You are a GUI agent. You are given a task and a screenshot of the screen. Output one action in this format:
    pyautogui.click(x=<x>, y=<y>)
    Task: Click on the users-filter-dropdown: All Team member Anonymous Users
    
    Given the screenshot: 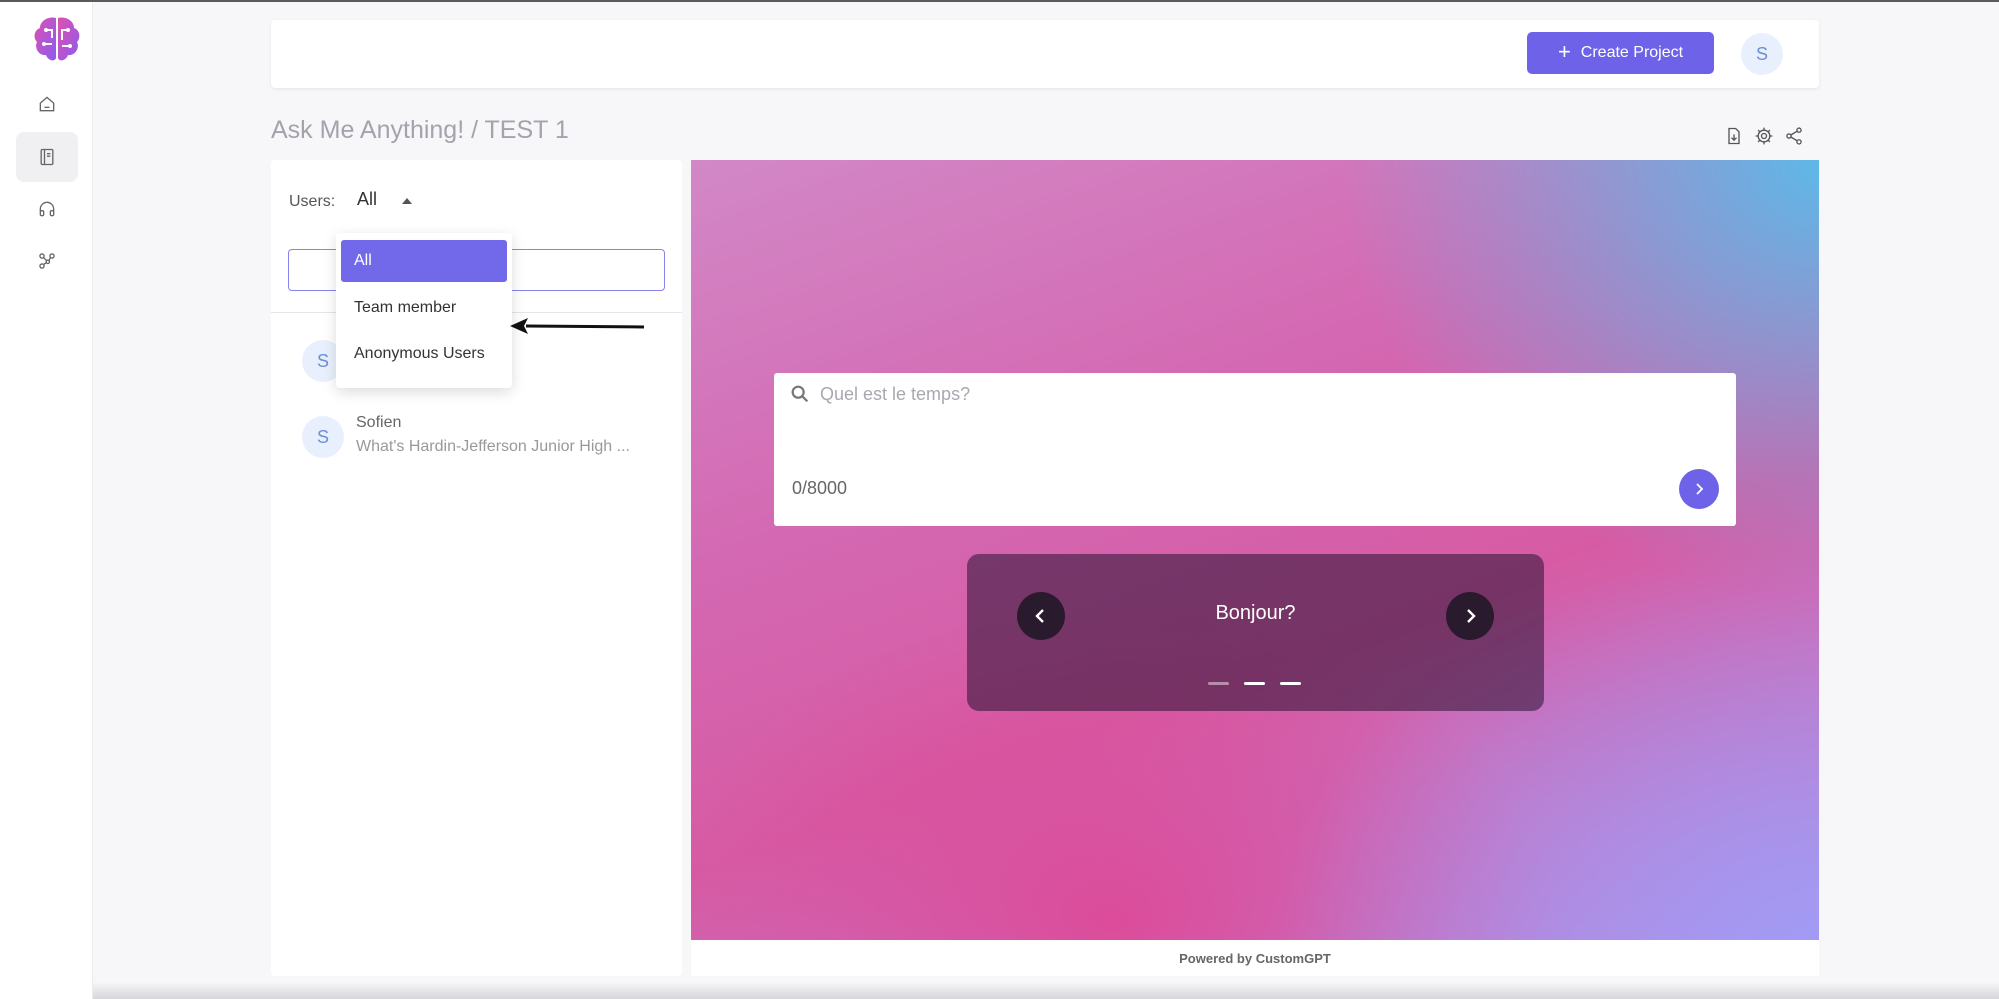 What is the action you would take?
    pyautogui.click(x=424, y=310)
    